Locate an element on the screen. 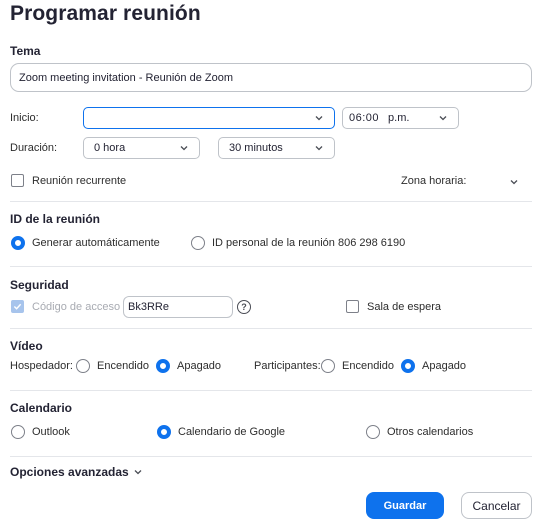 The image size is (536, 524). save-button: Guardar is located at coordinates (405, 505).